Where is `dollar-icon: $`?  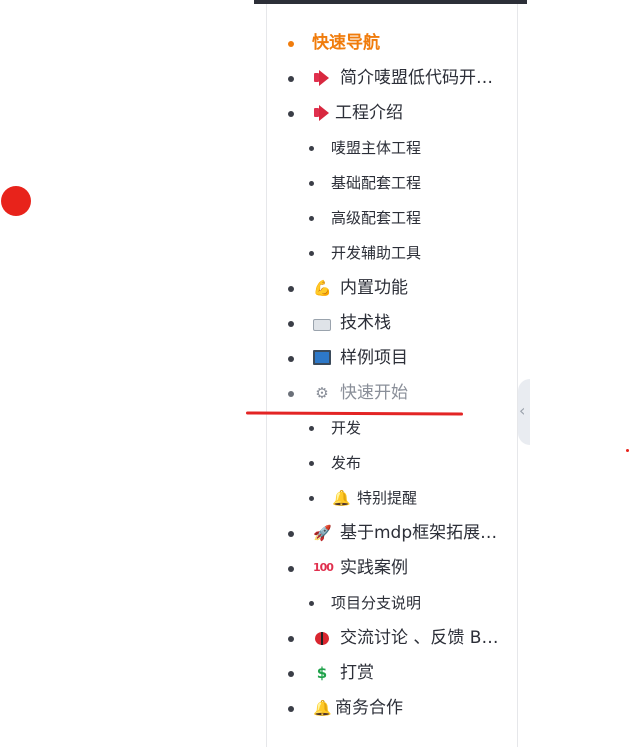
dollar-icon: $ is located at coordinates (322, 673).